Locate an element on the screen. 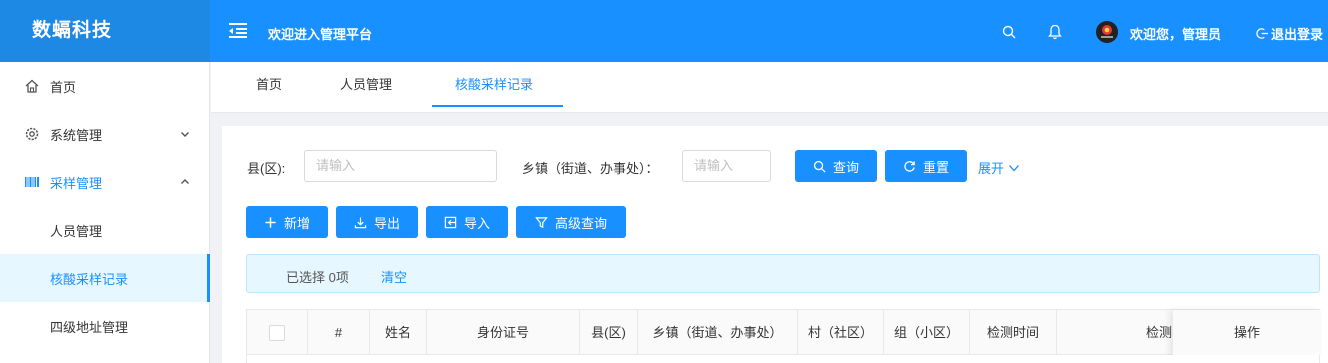  town-input: 请输入 is located at coordinates (726, 166).